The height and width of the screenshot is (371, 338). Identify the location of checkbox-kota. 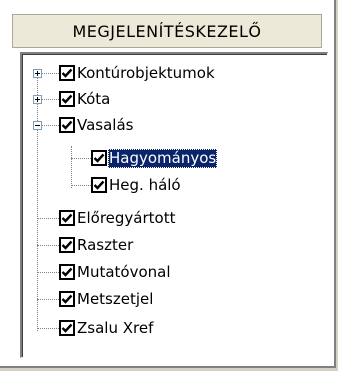
(67, 99).